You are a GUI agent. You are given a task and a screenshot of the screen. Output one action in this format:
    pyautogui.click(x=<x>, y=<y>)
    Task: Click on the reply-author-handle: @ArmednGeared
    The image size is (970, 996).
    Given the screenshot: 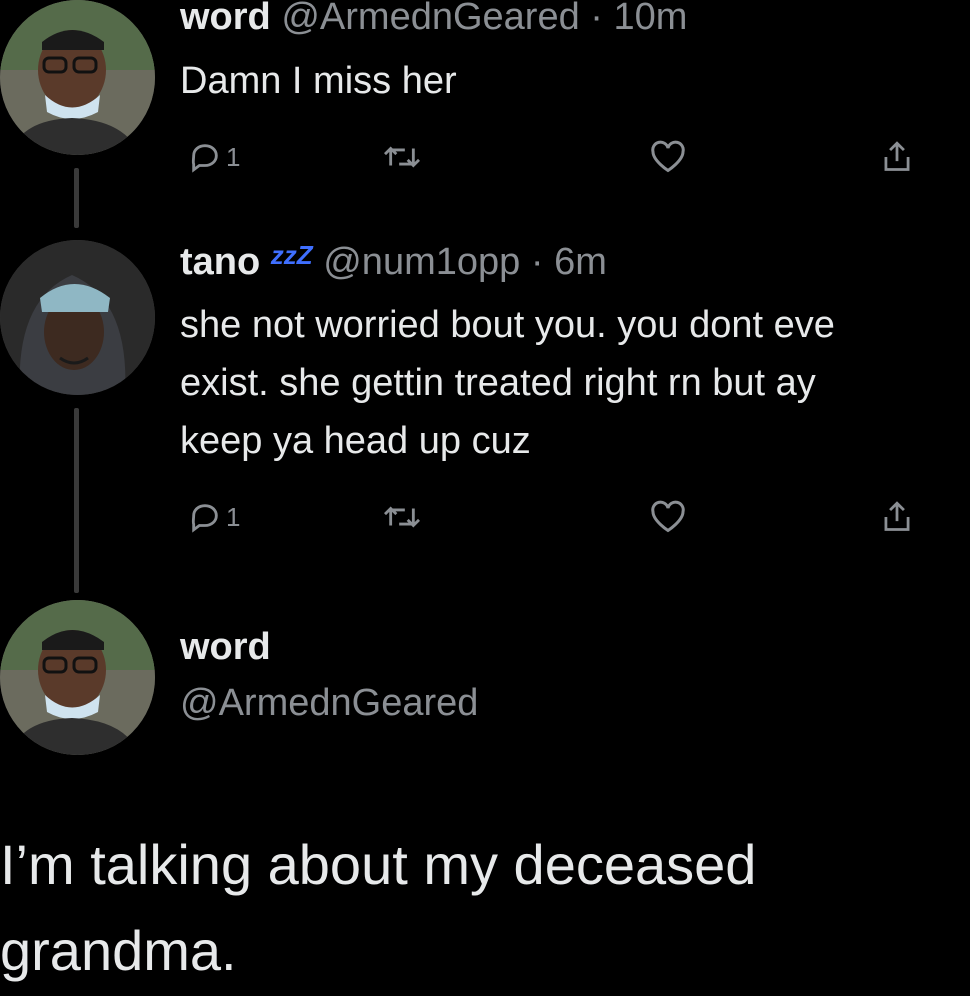 What is the action you would take?
    pyautogui.click(x=329, y=703)
    